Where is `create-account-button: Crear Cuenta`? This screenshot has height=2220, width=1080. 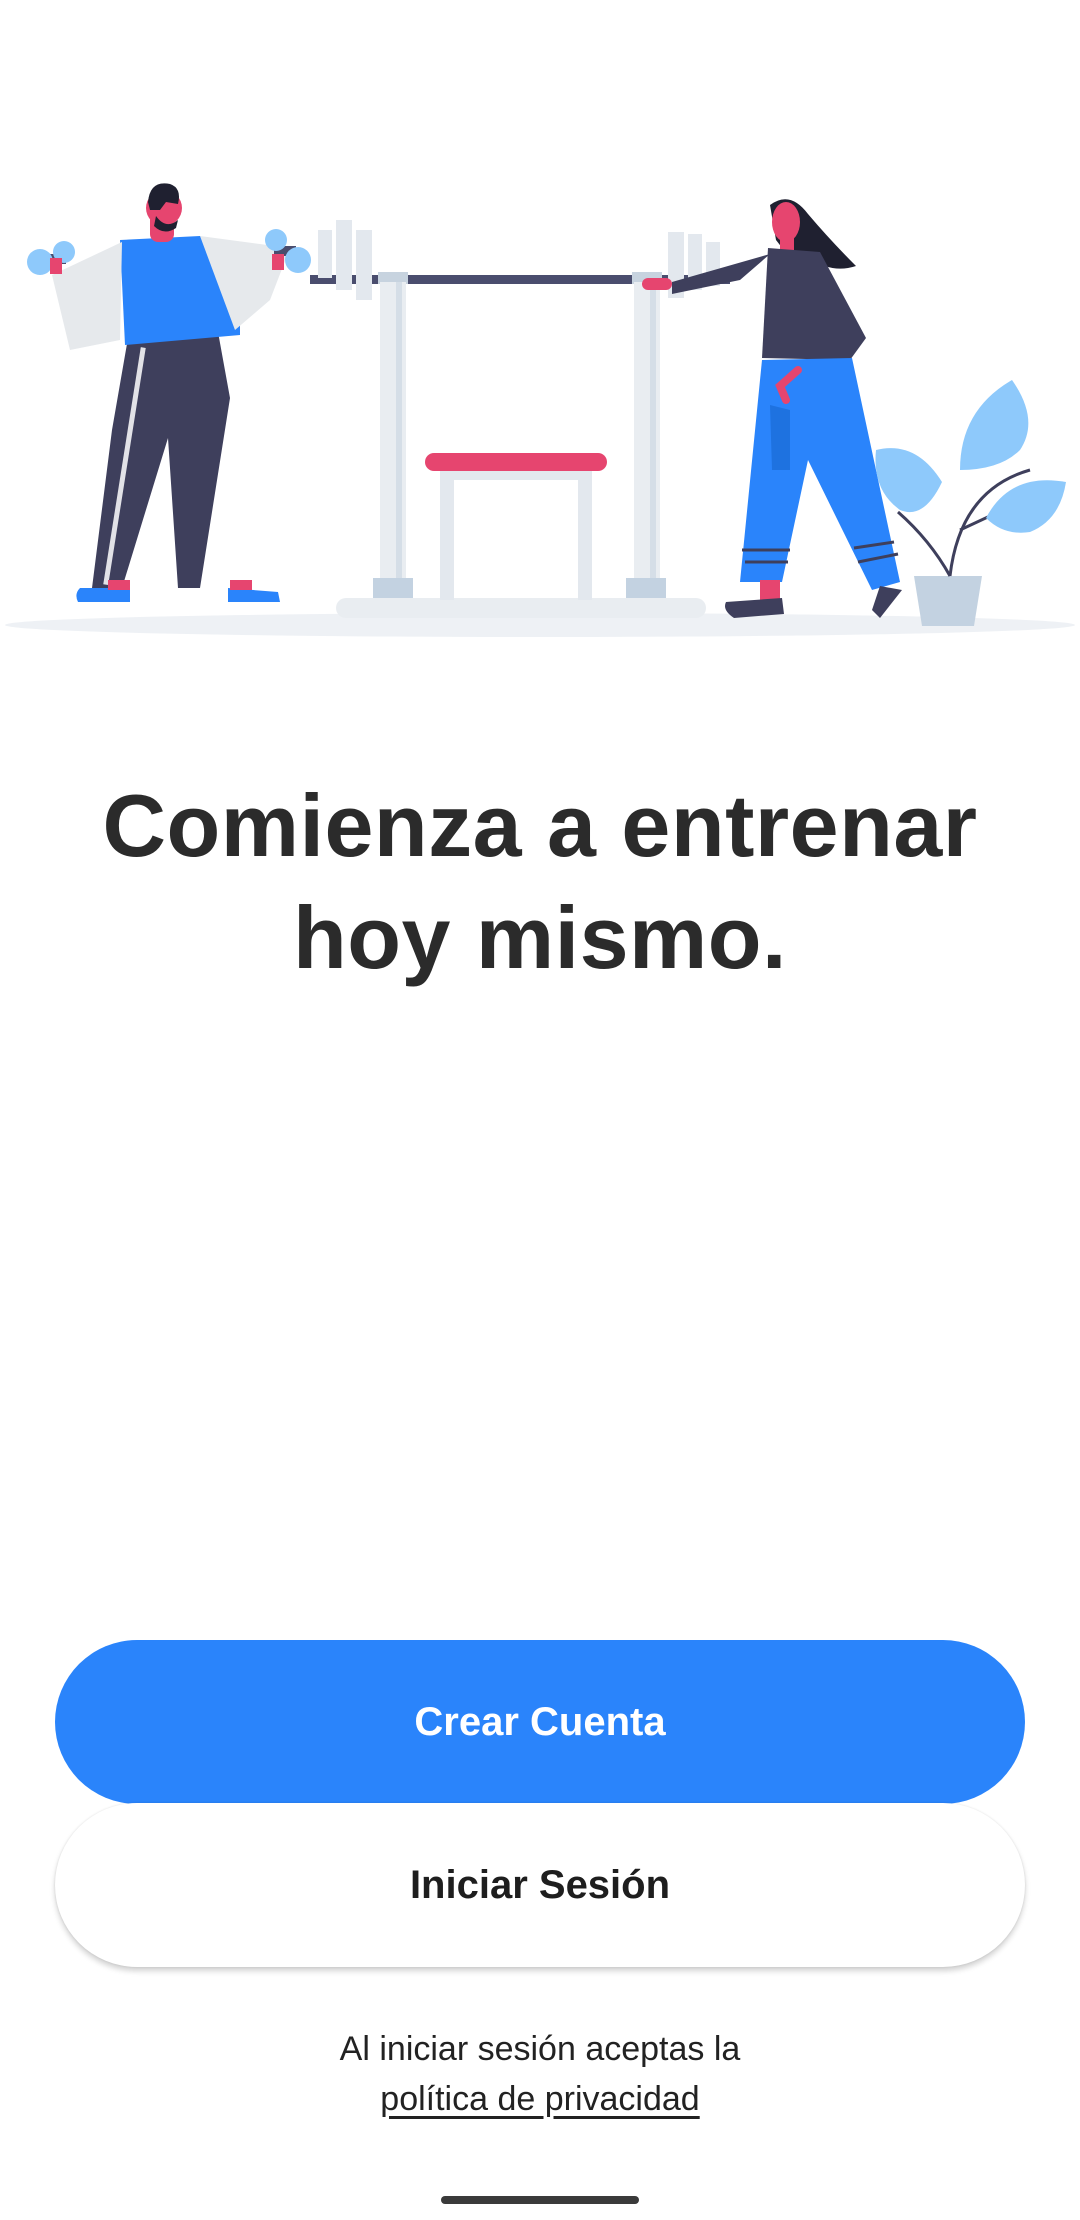 create-account-button: Crear Cuenta is located at coordinates (540, 1722).